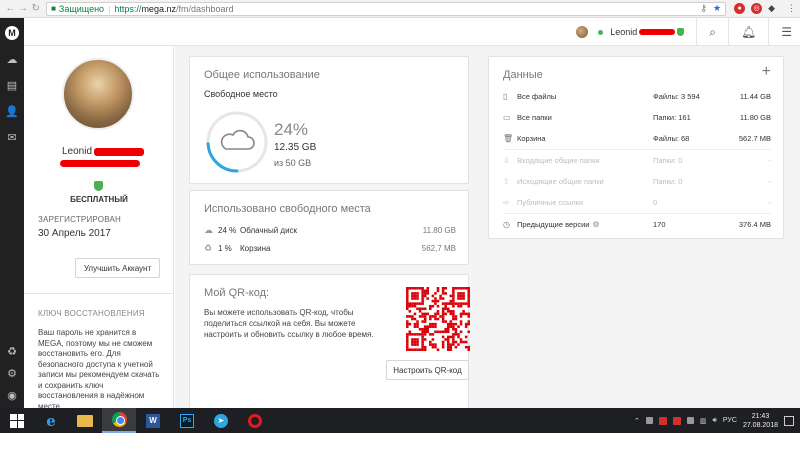 The height and width of the screenshot is (450, 800). Describe the element at coordinates (119, 420) in the screenshot. I see `taskbar-chrome` at that location.